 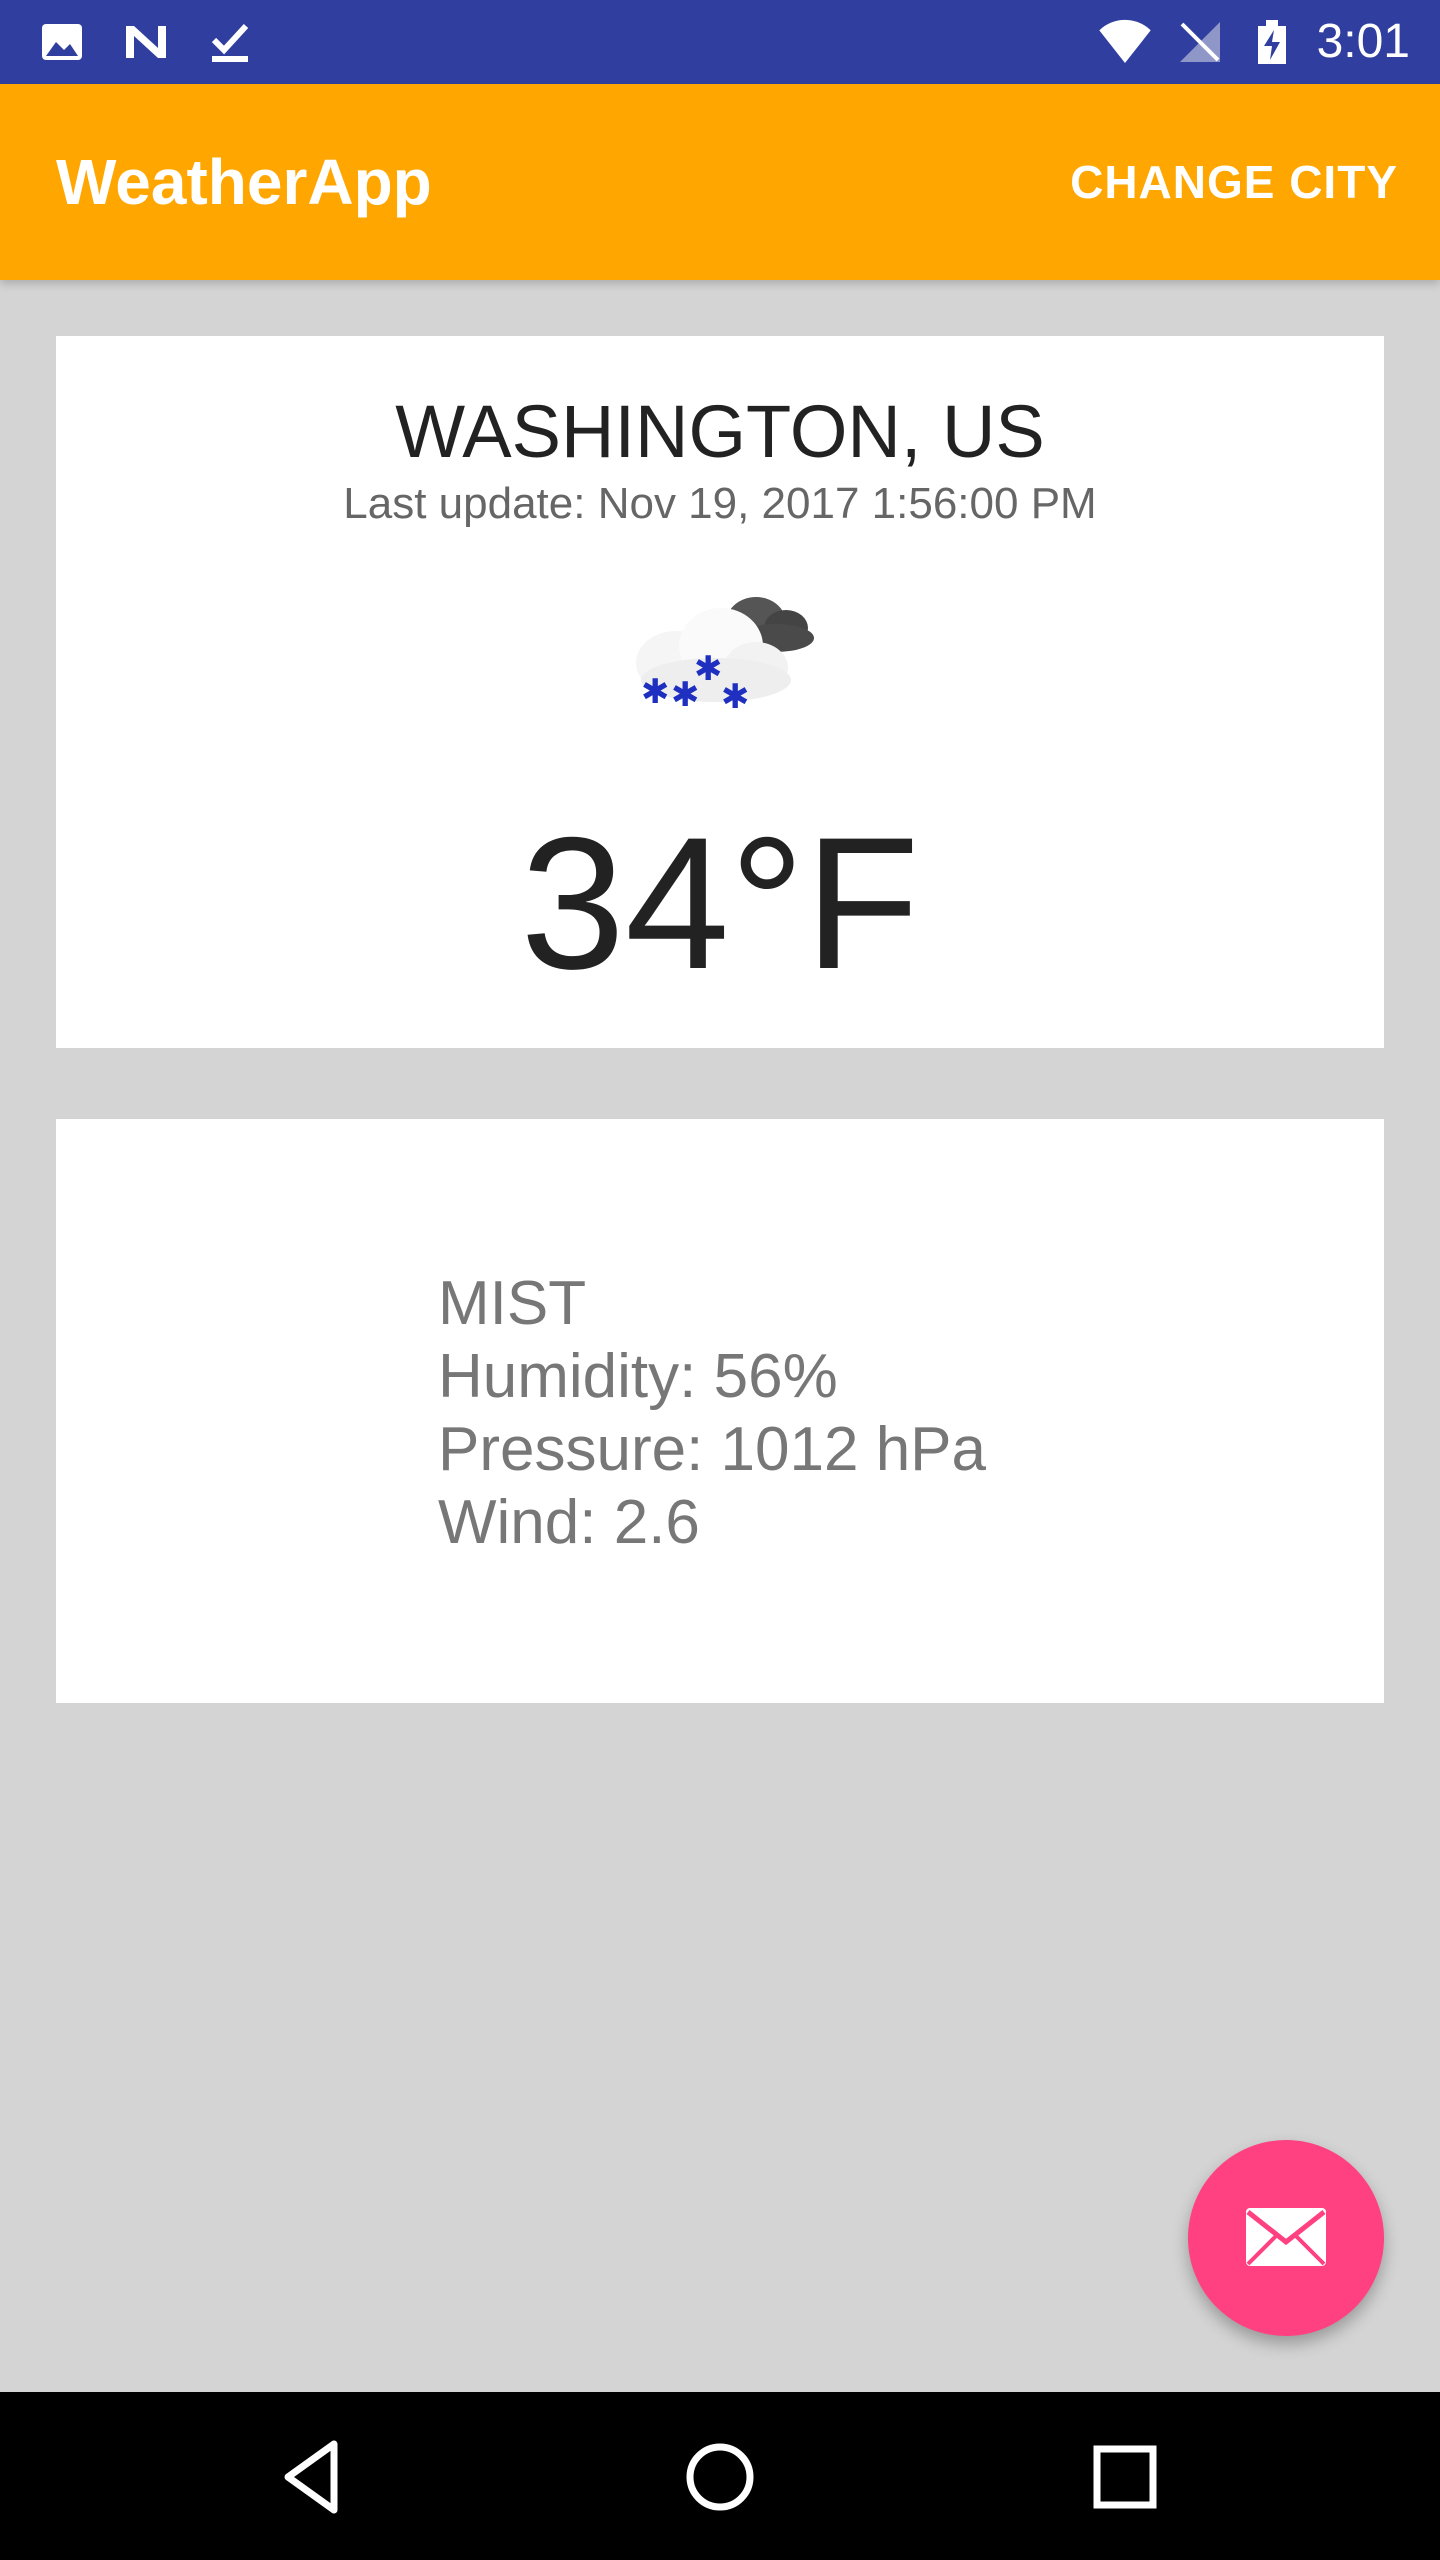 I want to click on app-title: WeatherApp, so click(x=244, y=182).